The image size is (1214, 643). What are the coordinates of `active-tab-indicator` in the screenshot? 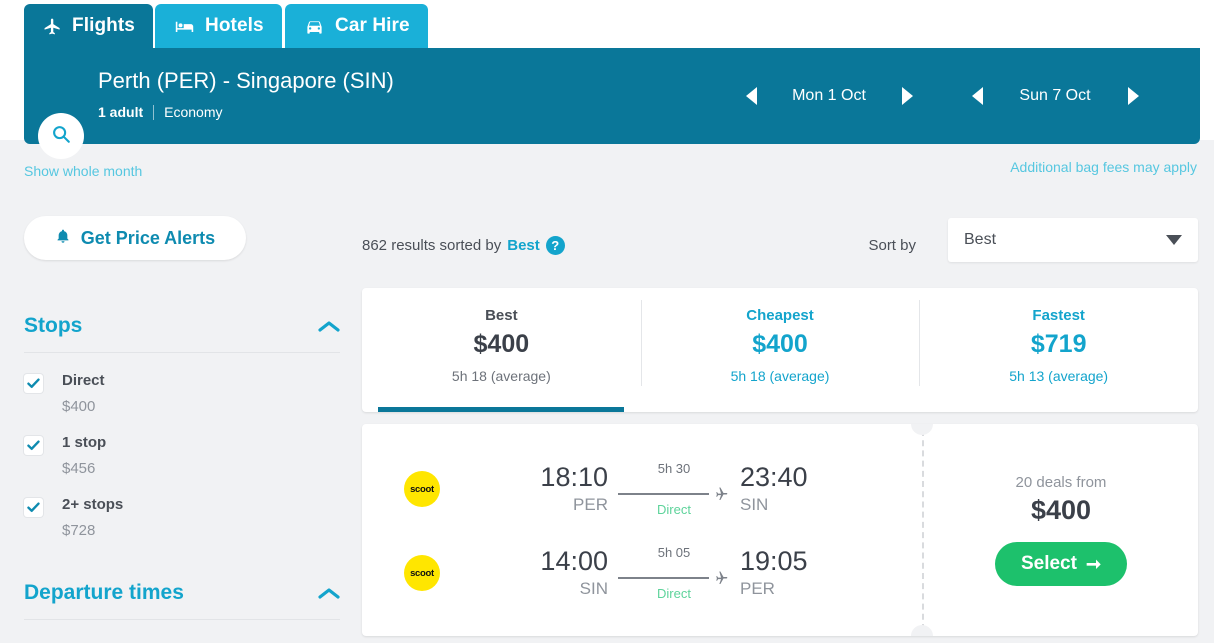 It's located at (501, 409).